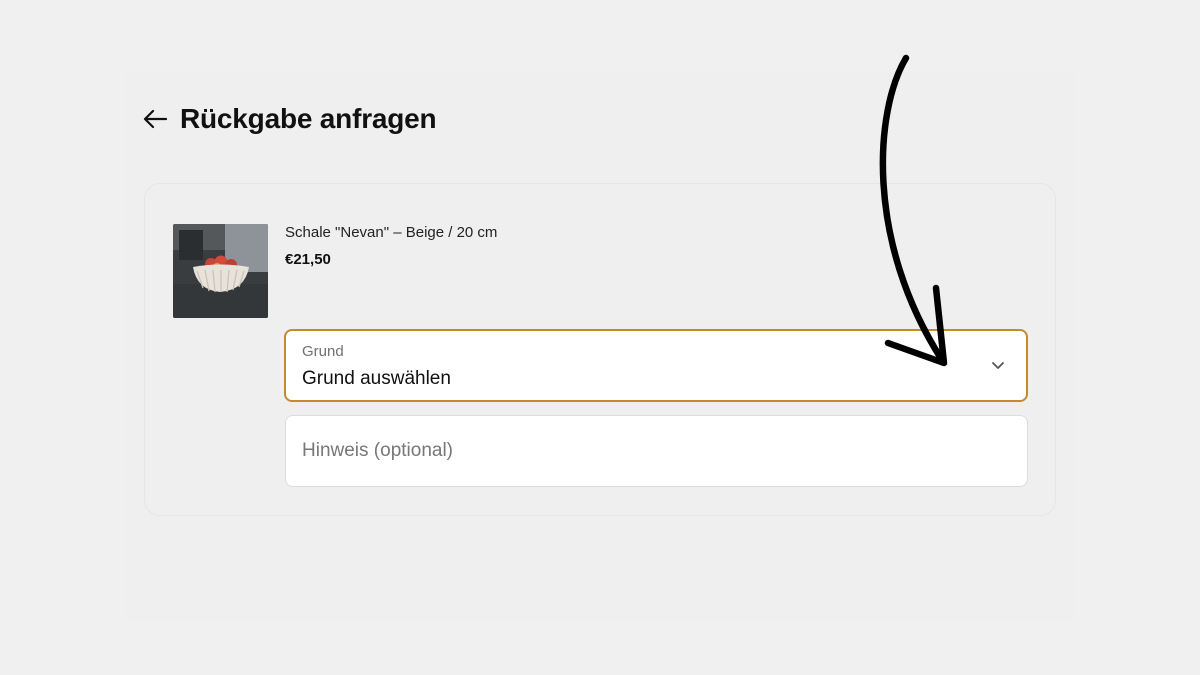 The height and width of the screenshot is (675, 1200). I want to click on reason-select: Grund Grund auswählen, so click(656, 365).